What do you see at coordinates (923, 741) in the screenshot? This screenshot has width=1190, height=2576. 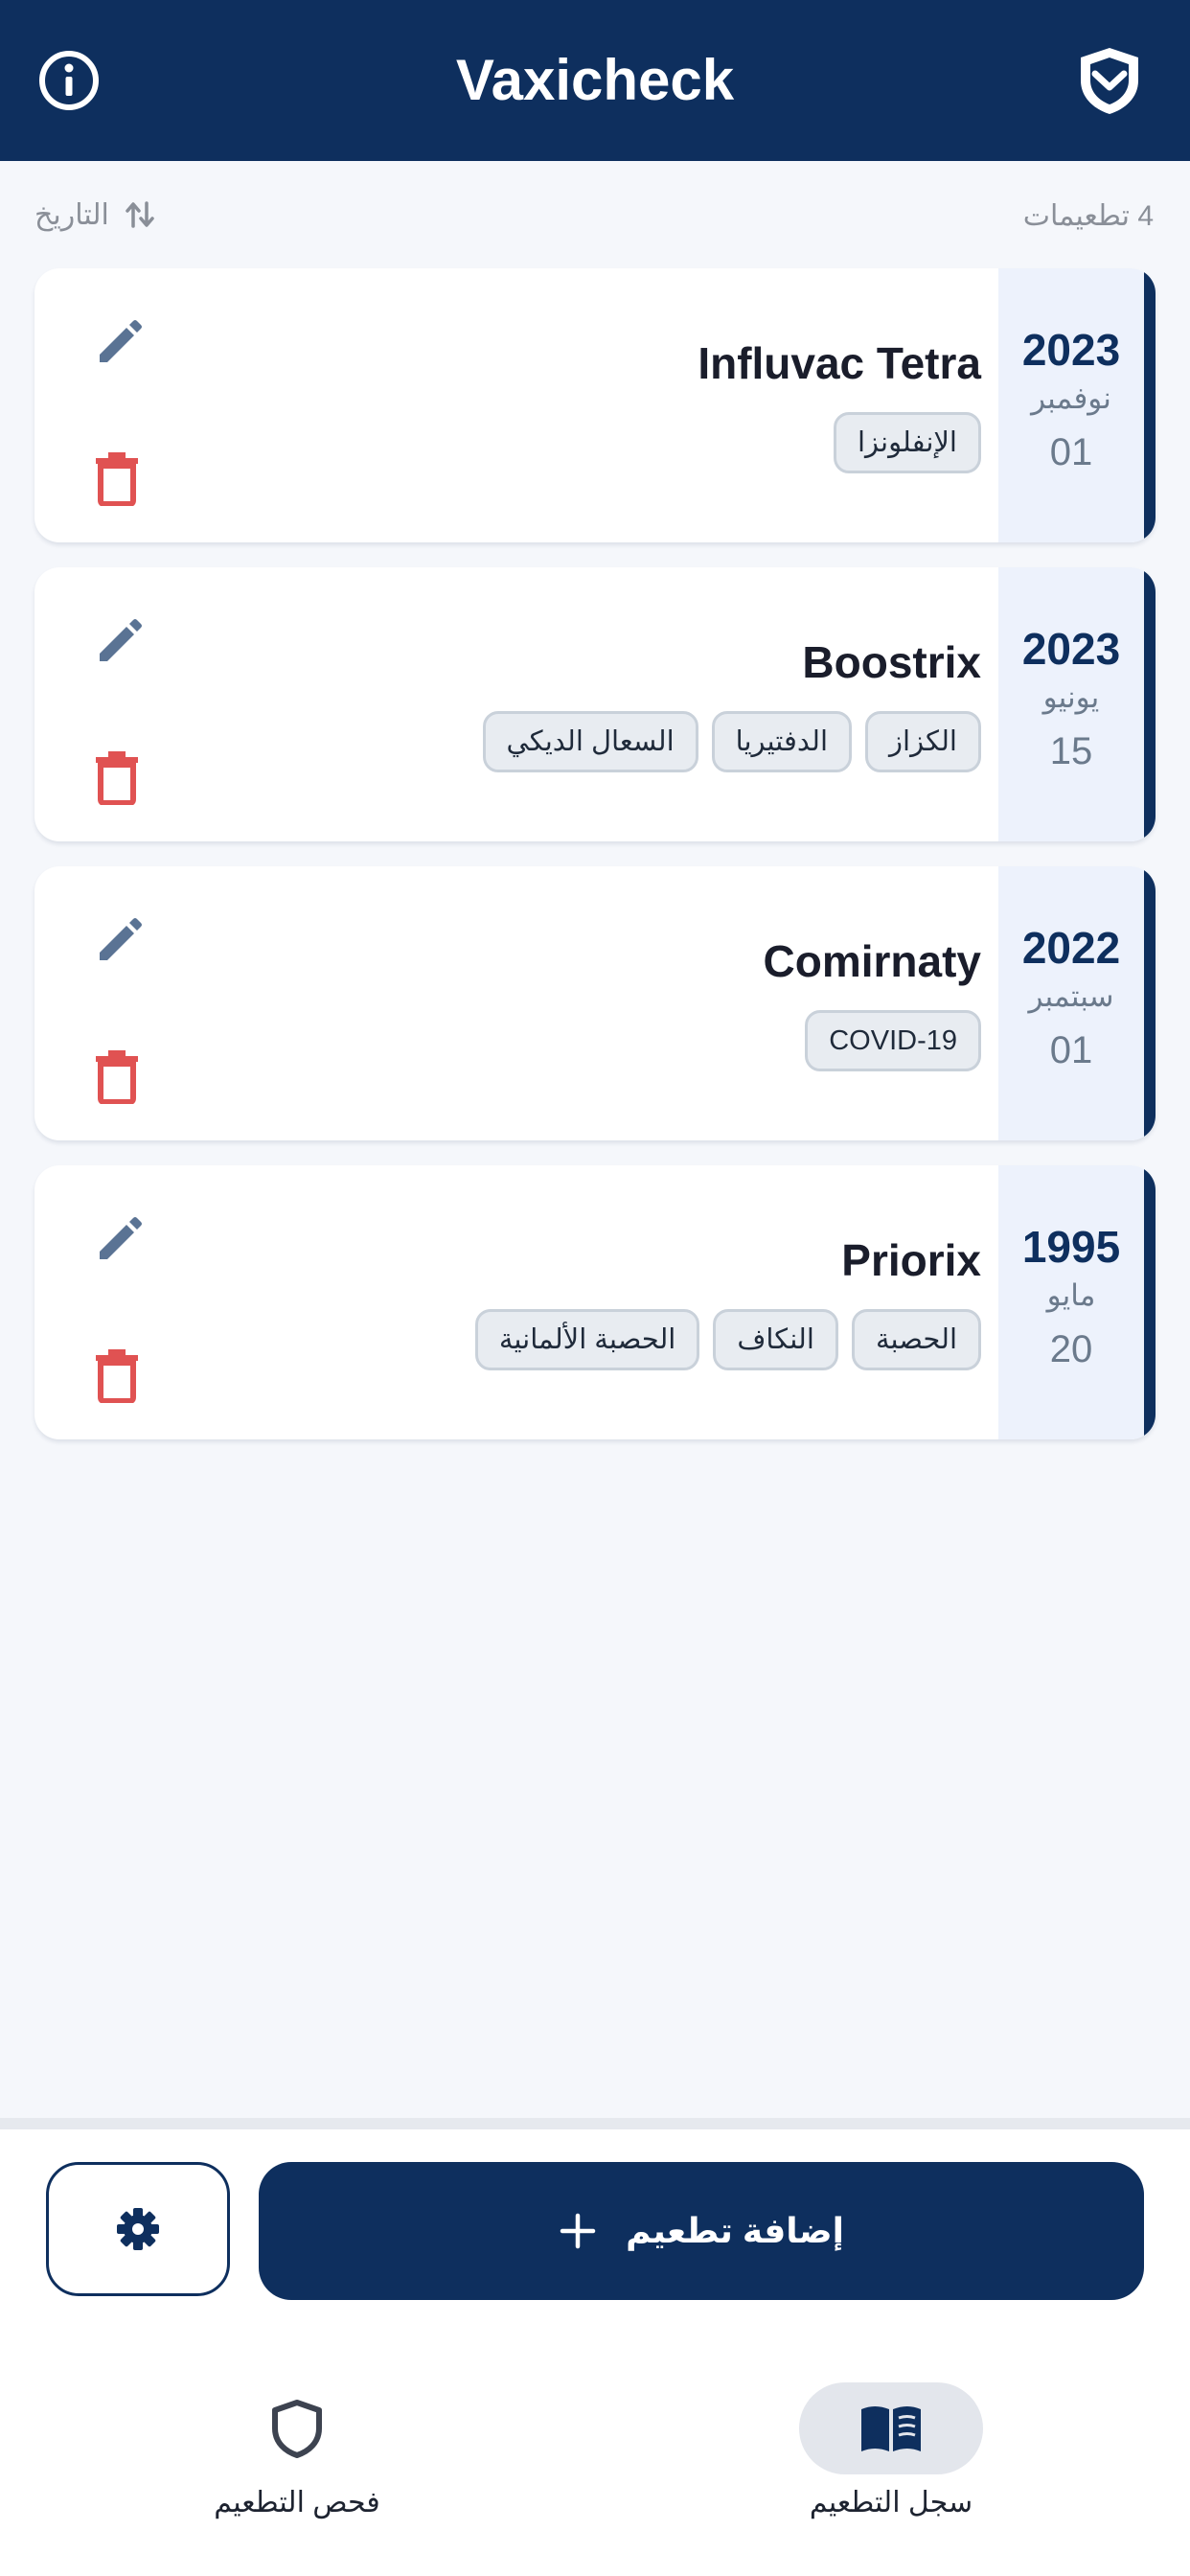 I see `disease-tag: الكزاز` at bounding box center [923, 741].